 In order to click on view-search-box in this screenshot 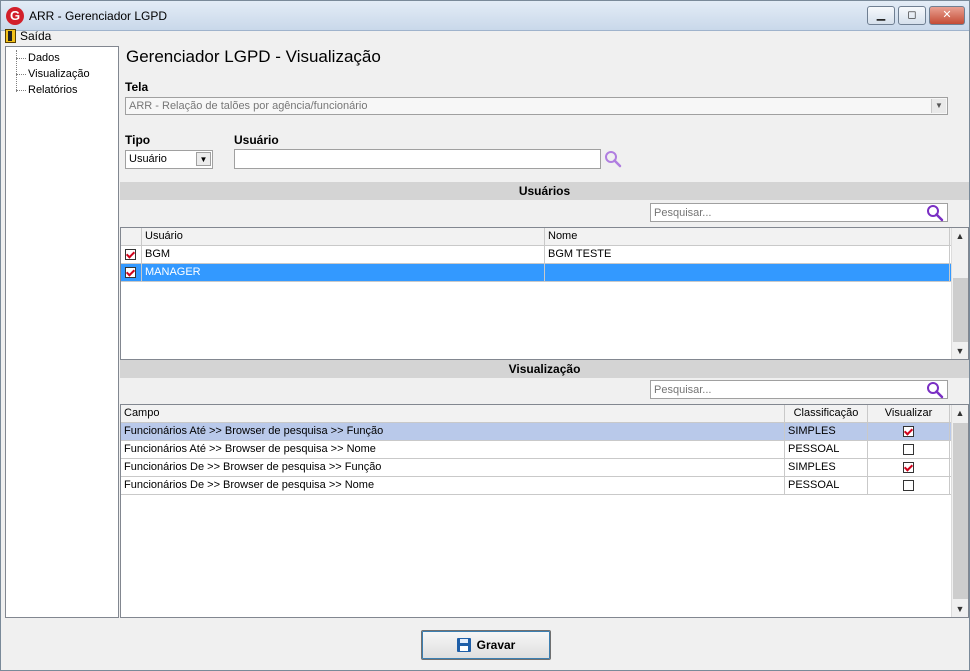, I will do `click(799, 389)`.